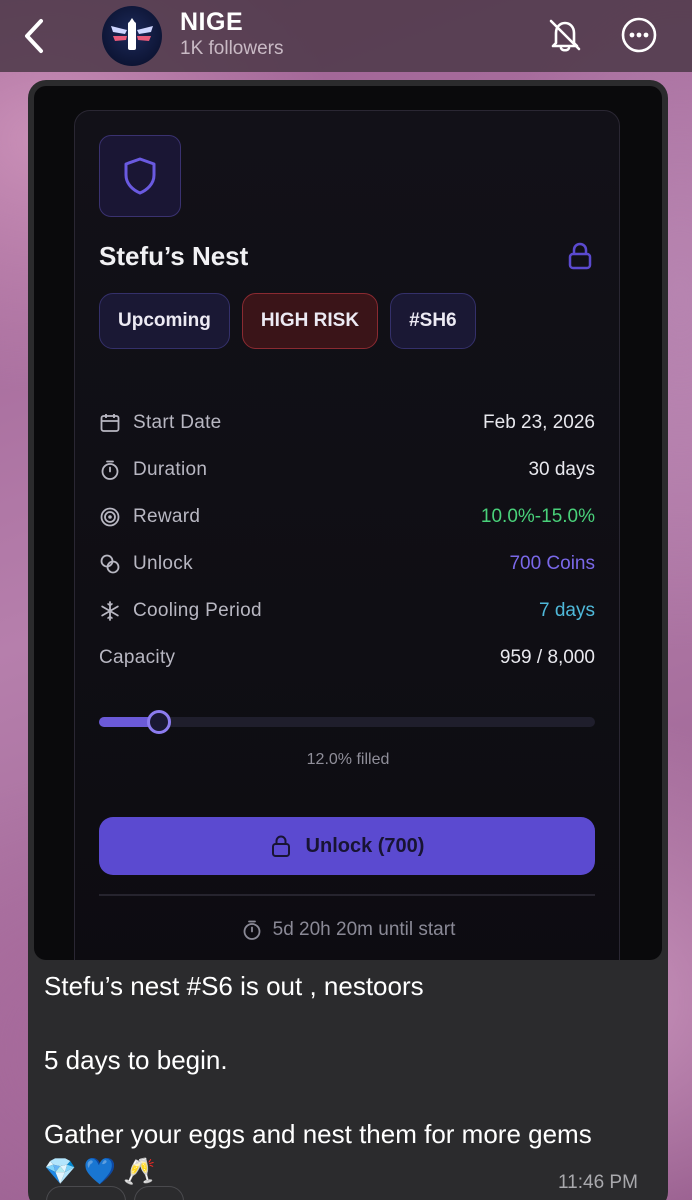  I want to click on duration-row: Duration 30 days, so click(347, 469).